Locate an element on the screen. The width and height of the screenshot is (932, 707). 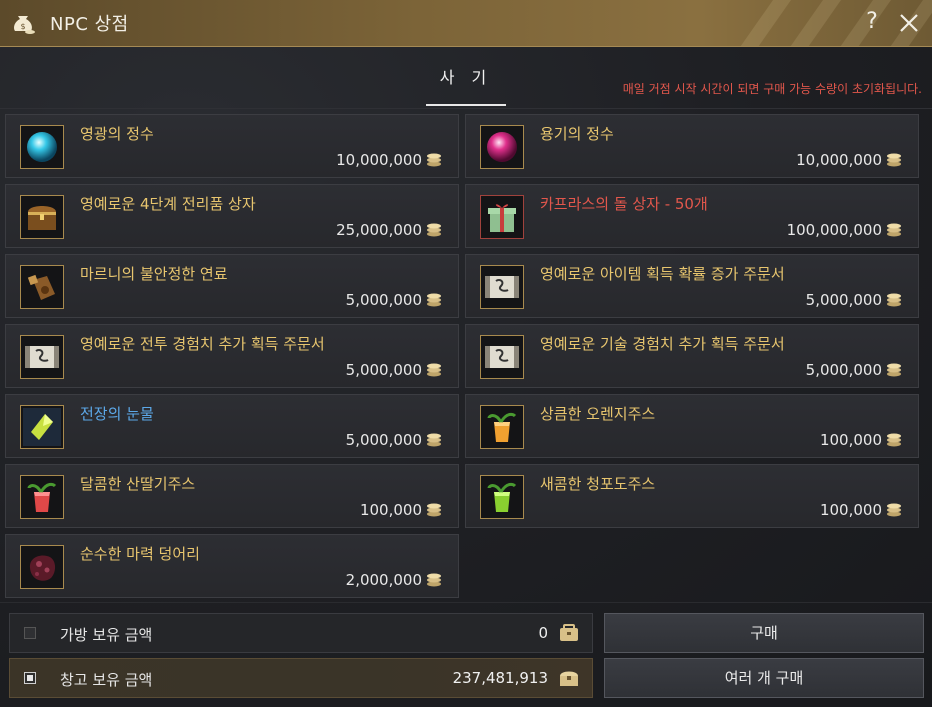
tab-active-indicator is located at coordinates (466, 105).